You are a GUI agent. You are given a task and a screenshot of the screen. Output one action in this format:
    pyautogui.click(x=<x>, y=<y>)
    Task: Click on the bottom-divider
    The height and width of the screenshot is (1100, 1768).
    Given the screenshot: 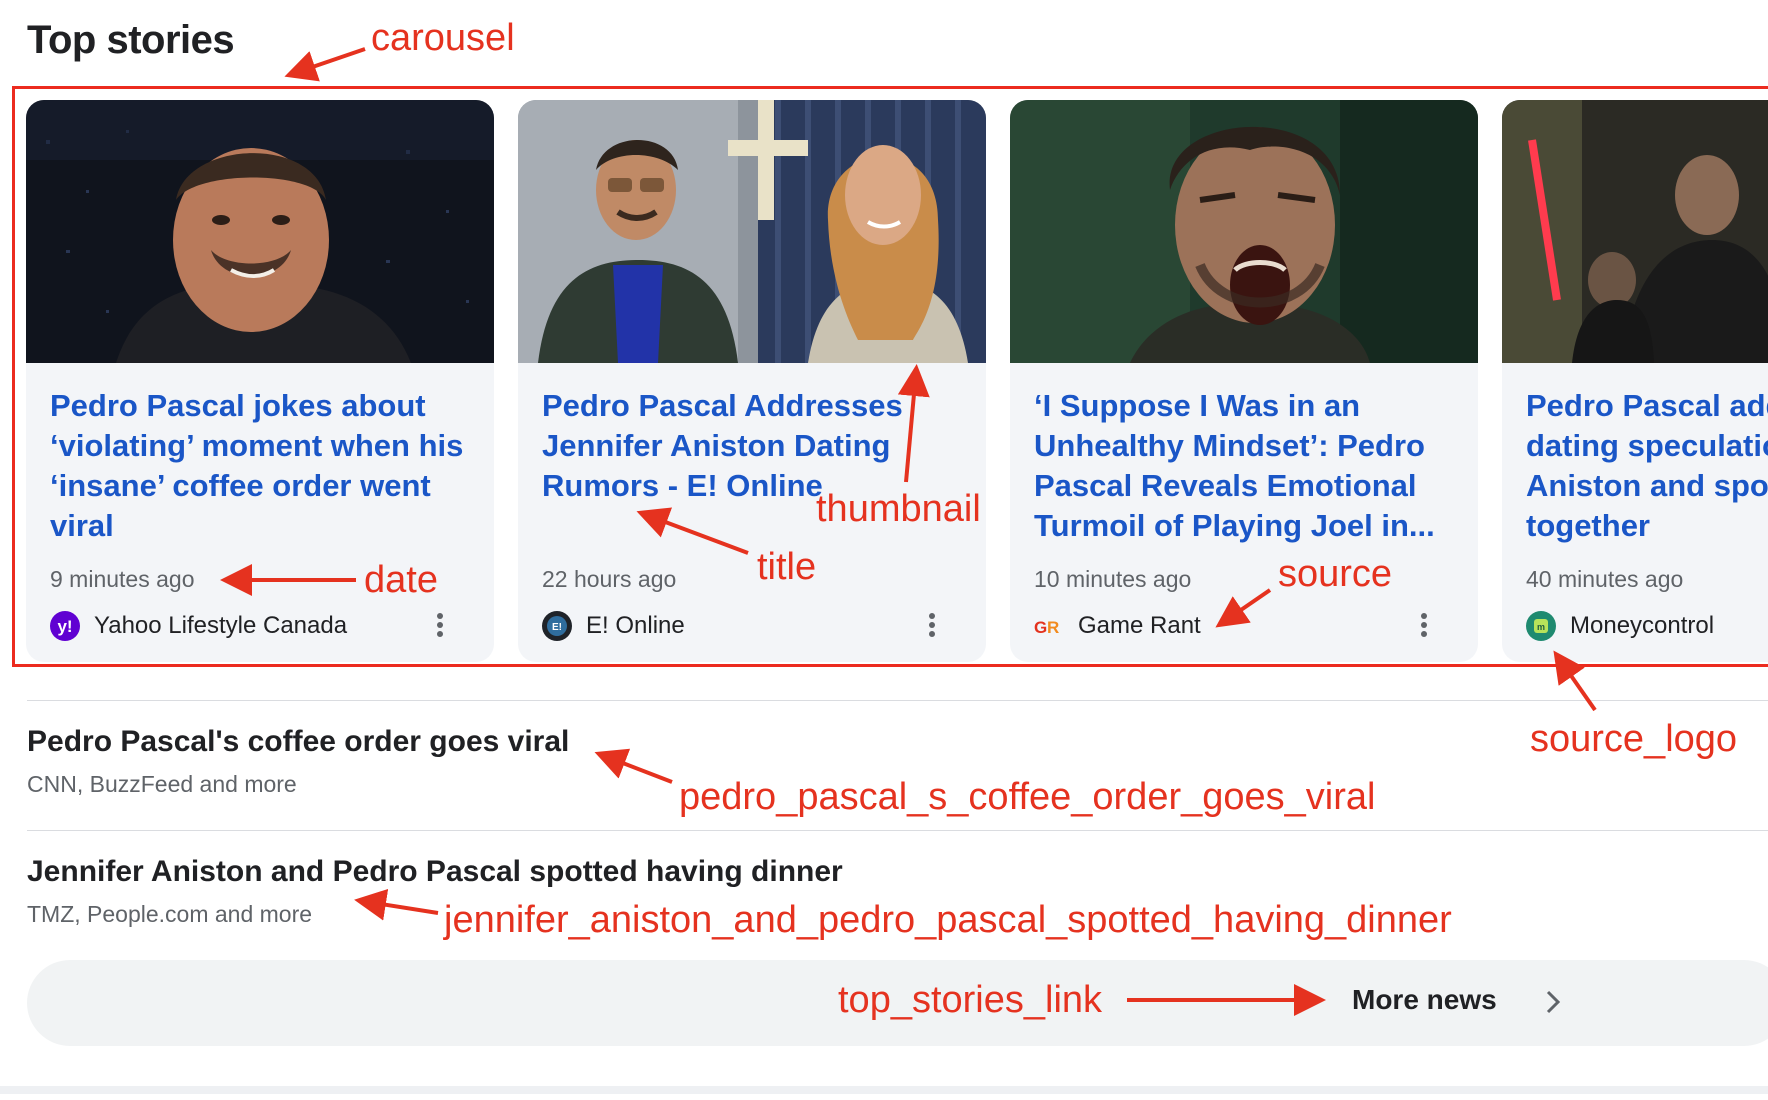 What is the action you would take?
    pyautogui.click(x=884, y=1090)
    